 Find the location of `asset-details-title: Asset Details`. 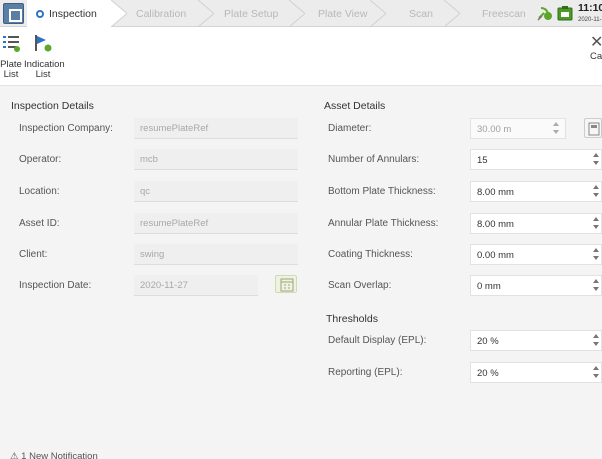

asset-details-title: Asset Details is located at coordinates (355, 106).